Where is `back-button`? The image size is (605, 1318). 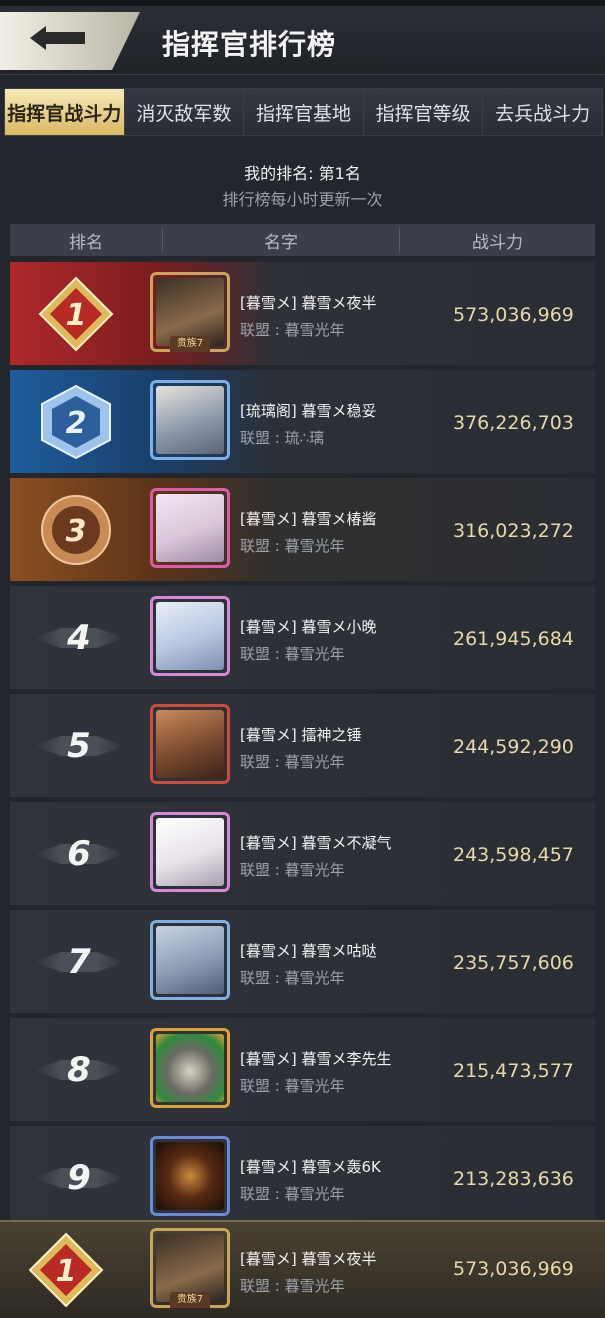
back-button is located at coordinates (70, 41).